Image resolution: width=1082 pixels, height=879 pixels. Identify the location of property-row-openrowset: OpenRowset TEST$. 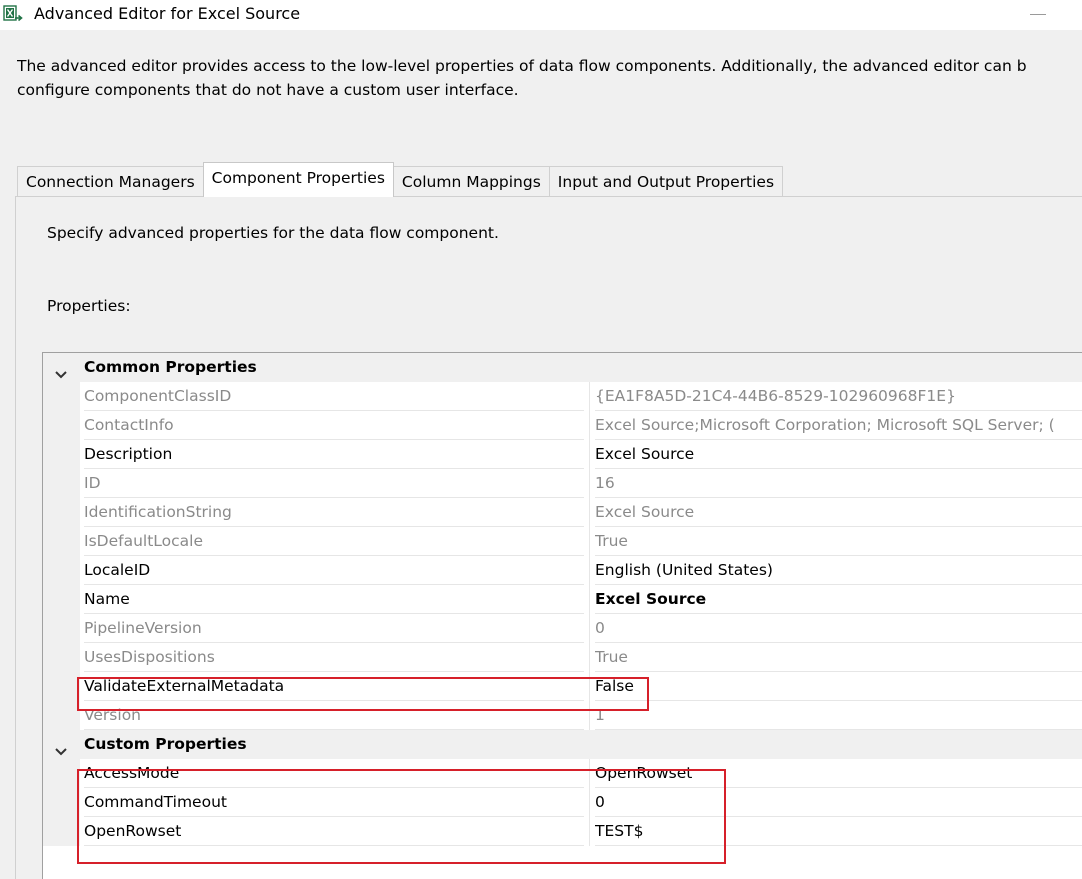
(562, 831).